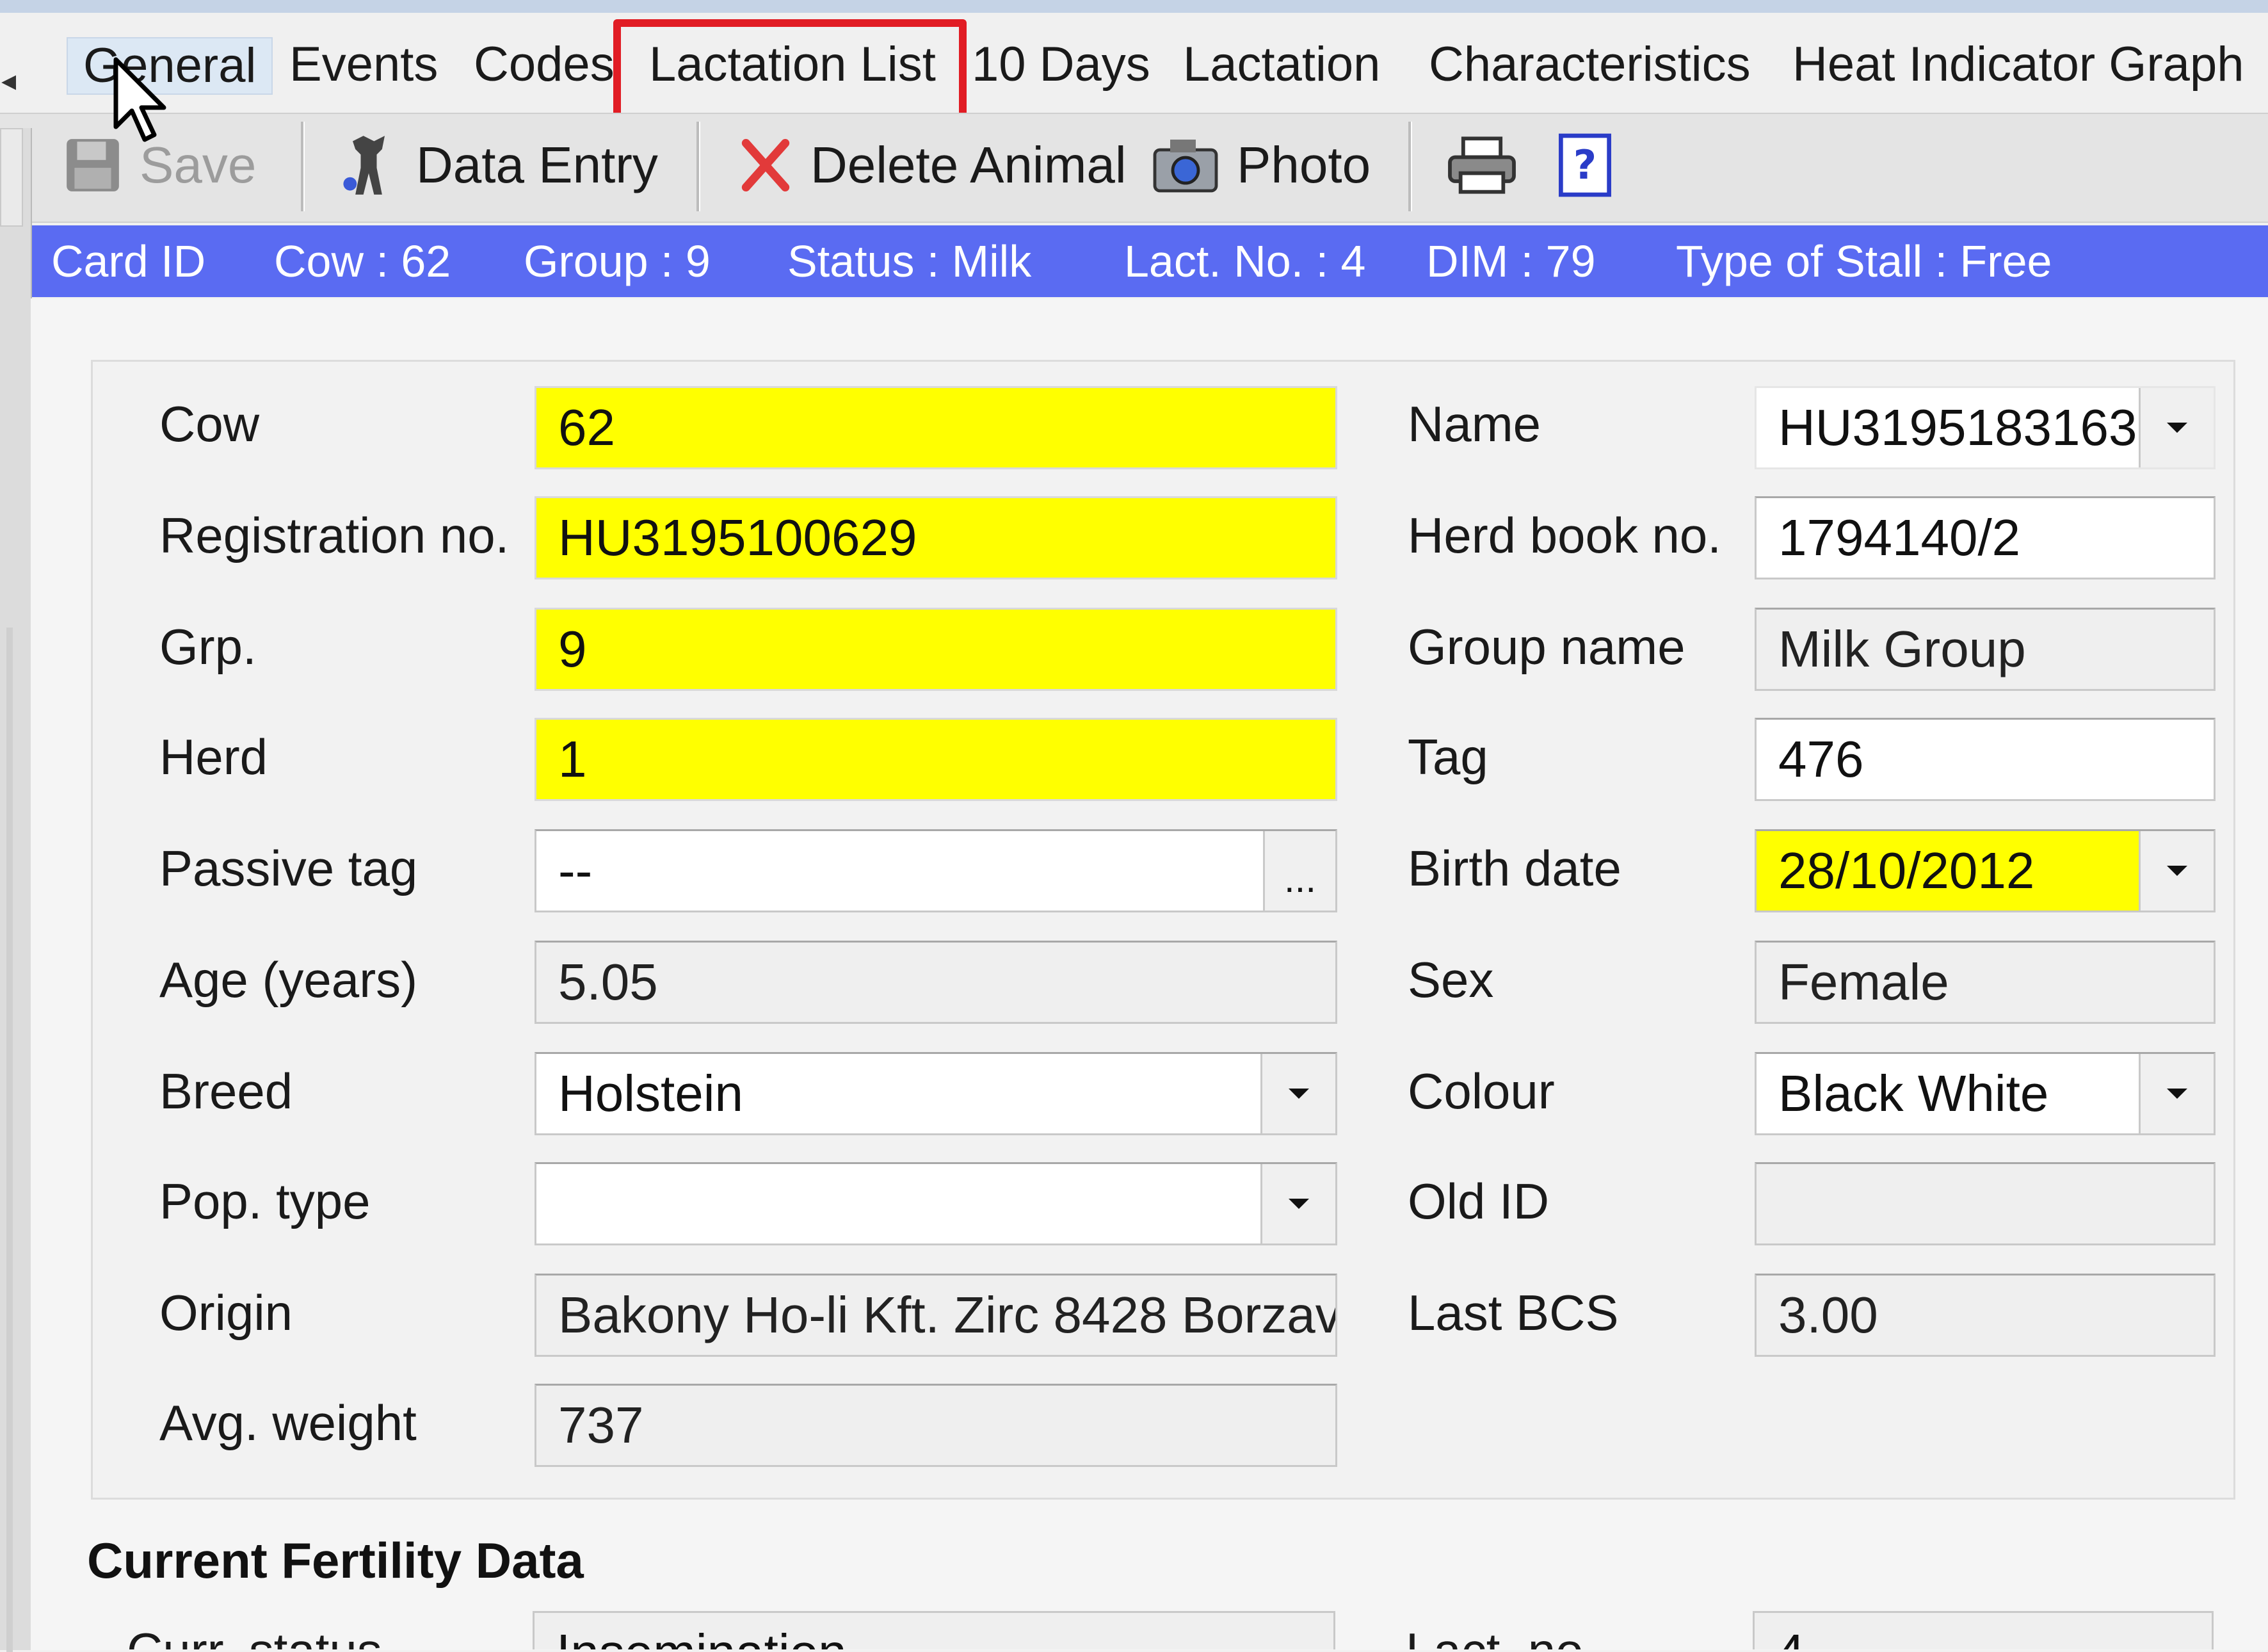  I want to click on lact-no-label: Lact. no., so click(1566, 1630).